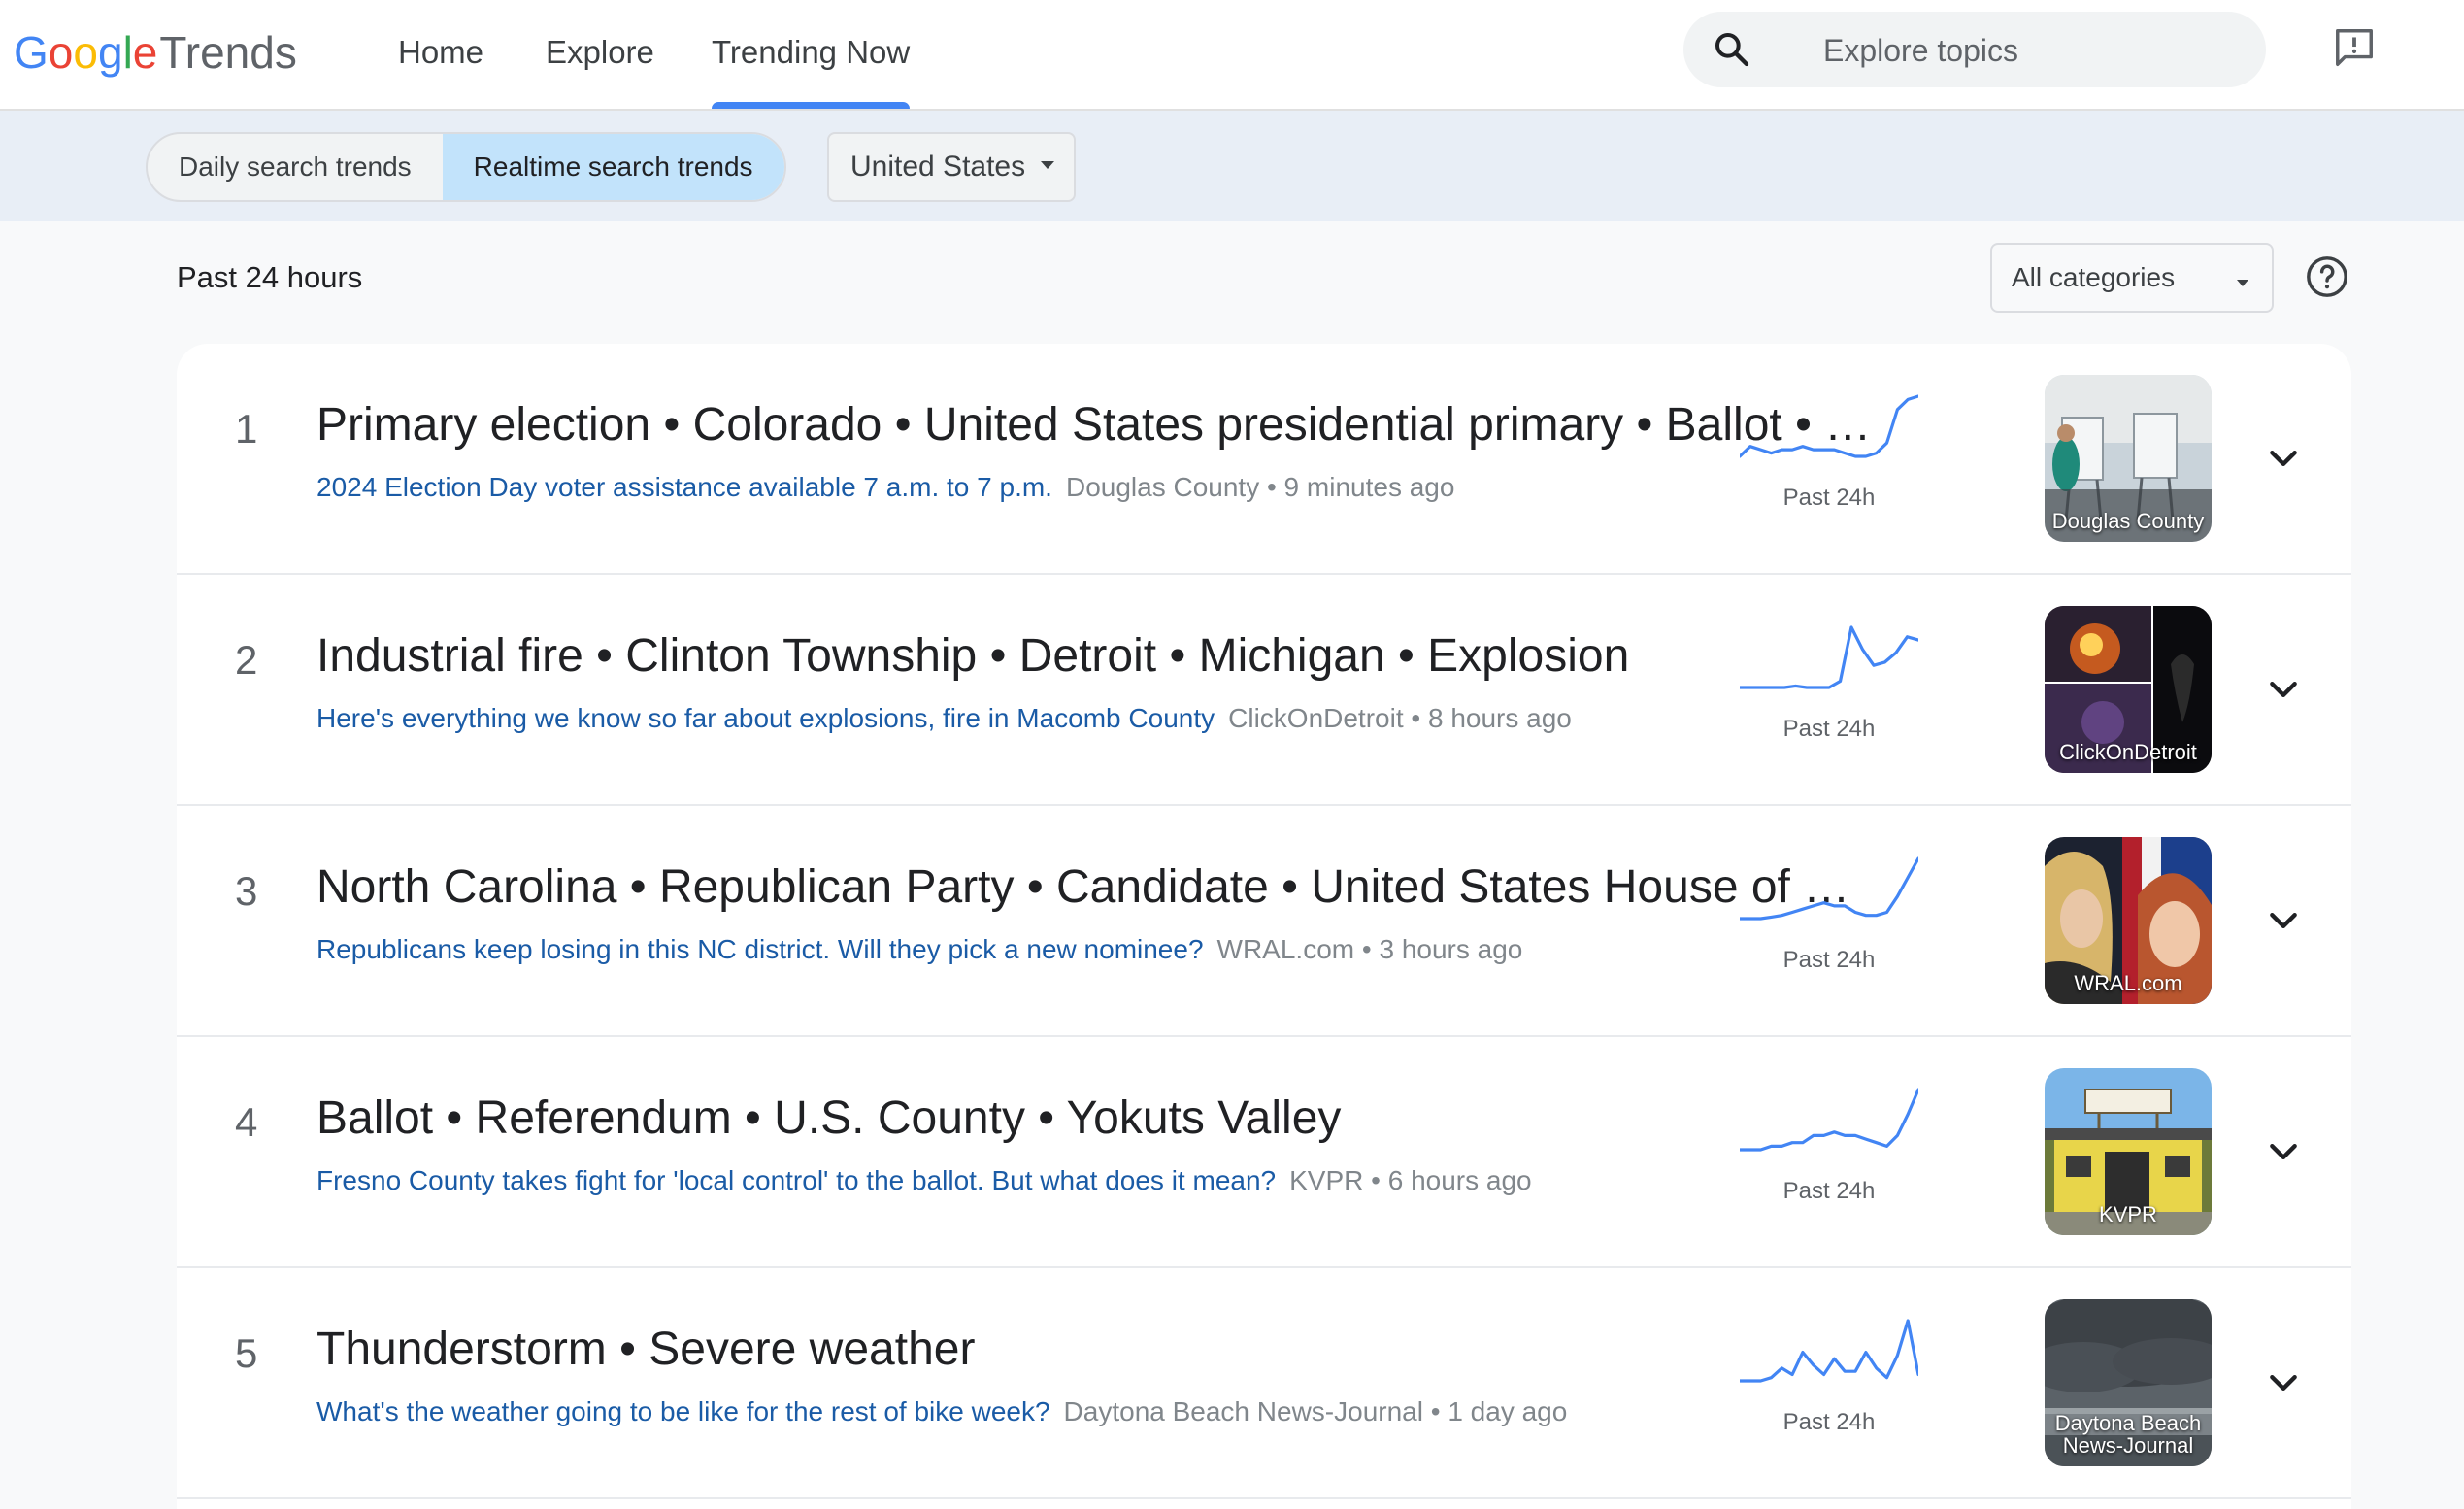 Image resolution: width=2464 pixels, height=1509 pixels. Describe the element at coordinates (1369, 949) in the screenshot. I see `trend-source: WRAL.com • 3 hours ago` at that location.